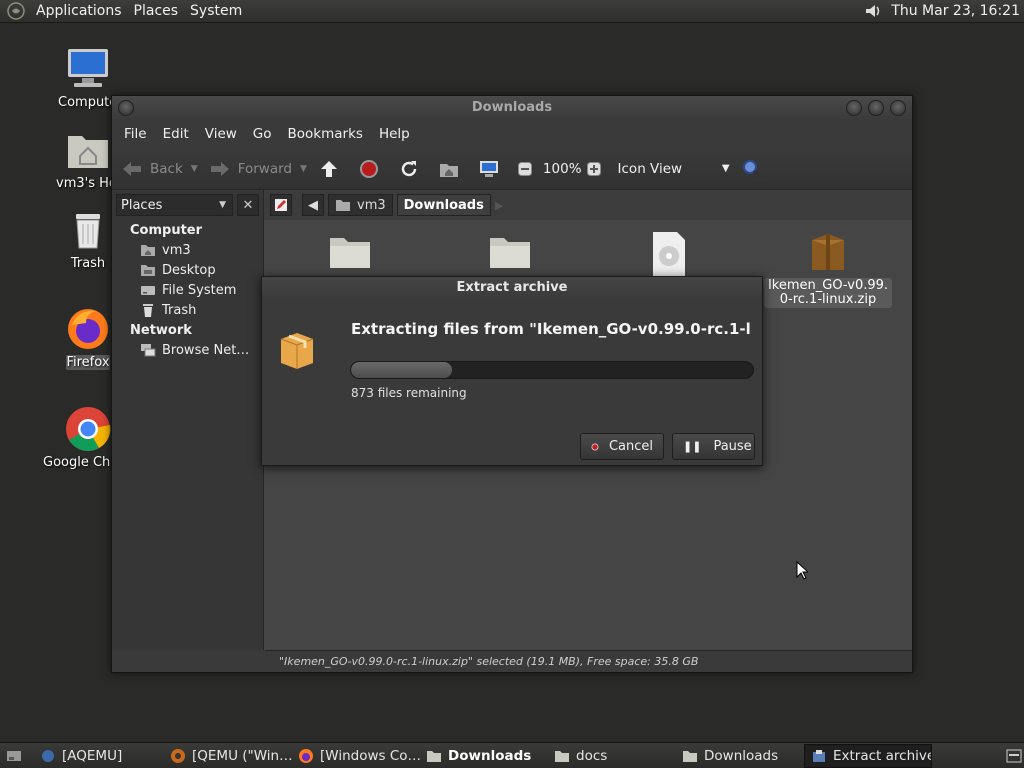 This screenshot has width=1024, height=768. Describe the element at coordinates (135, 134) in the screenshot. I see `menu-file: File` at that location.